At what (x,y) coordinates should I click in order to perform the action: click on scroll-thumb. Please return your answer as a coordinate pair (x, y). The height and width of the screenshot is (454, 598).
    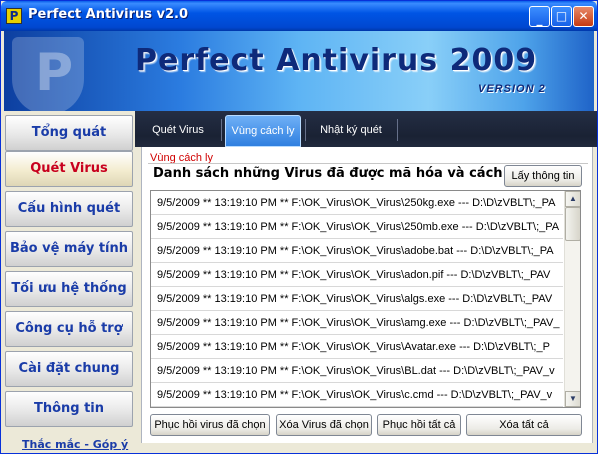
    Looking at the image, I should click on (572, 224).